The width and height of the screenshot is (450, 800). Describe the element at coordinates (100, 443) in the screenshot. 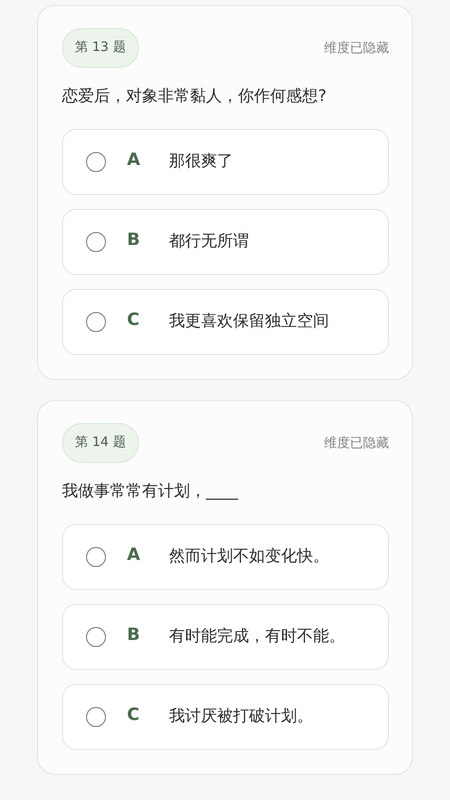

I see `question-number: 第 14 题` at that location.